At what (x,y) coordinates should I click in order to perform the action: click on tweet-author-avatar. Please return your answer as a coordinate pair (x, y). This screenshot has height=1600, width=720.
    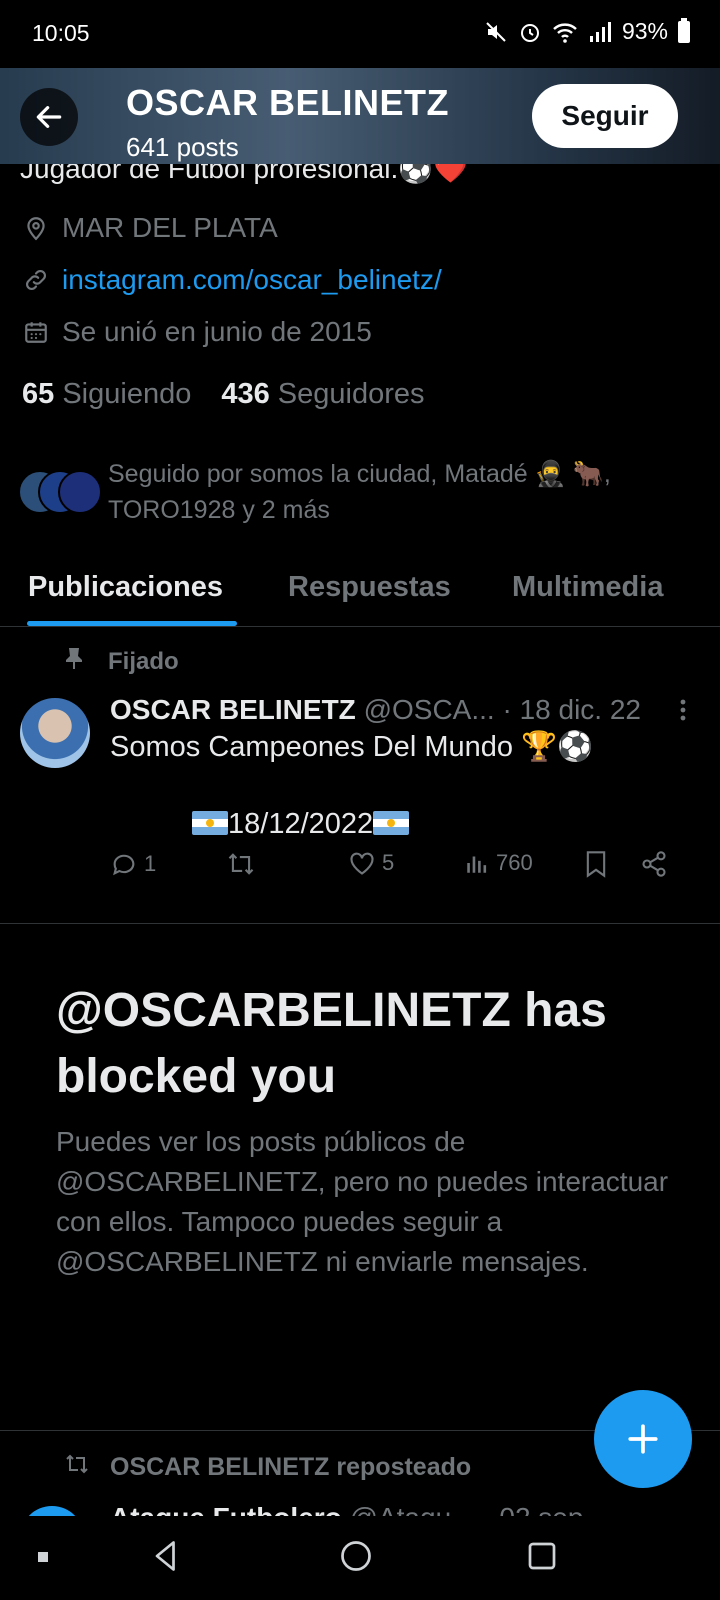
    Looking at the image, I should click on (55, 733).